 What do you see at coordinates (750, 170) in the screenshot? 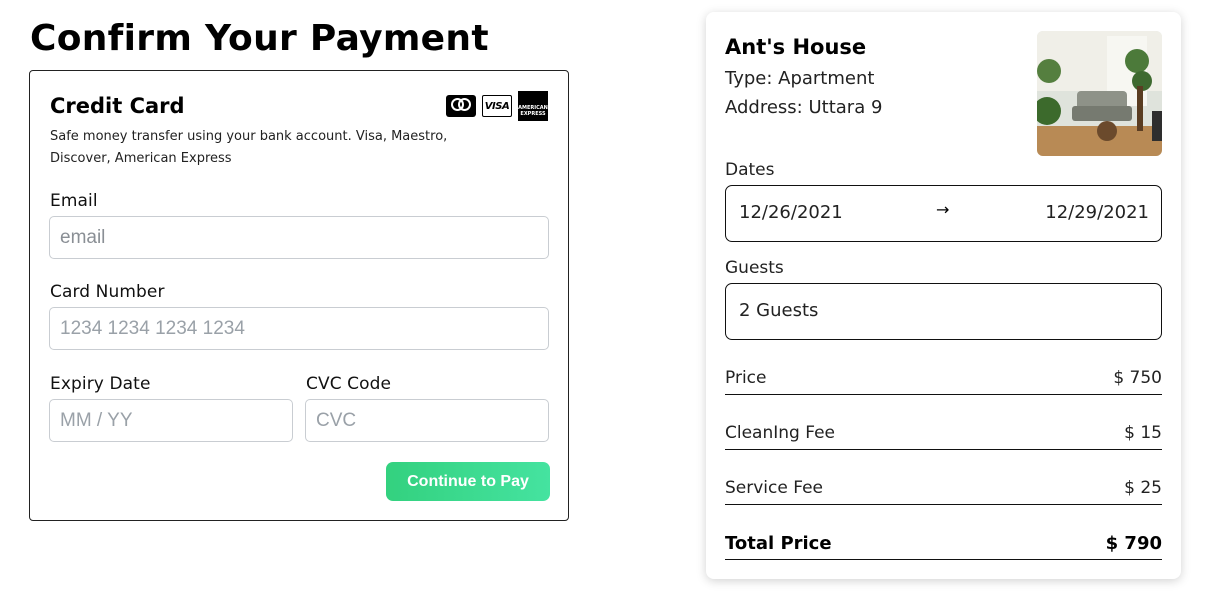
I see `dates-label: Dates` at bounding box center [750, 170].